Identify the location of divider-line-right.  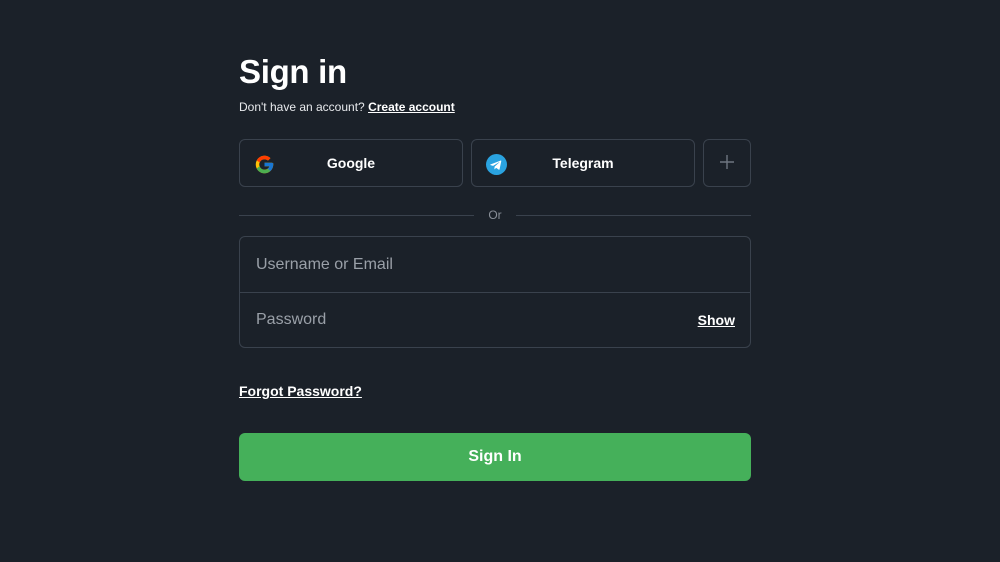
(633, 215).